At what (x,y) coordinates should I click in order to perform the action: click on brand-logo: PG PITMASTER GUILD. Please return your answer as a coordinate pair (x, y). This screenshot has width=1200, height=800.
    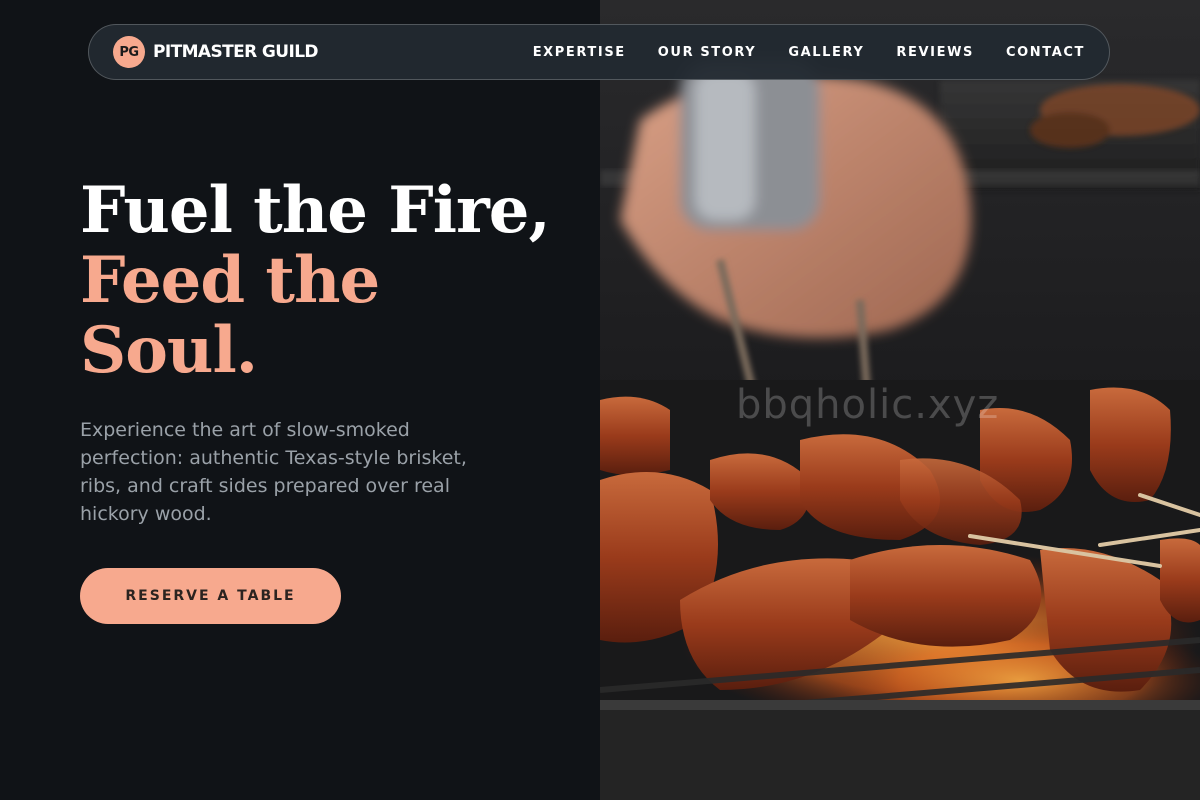
    Looking at the image, I should click on (216, 52).